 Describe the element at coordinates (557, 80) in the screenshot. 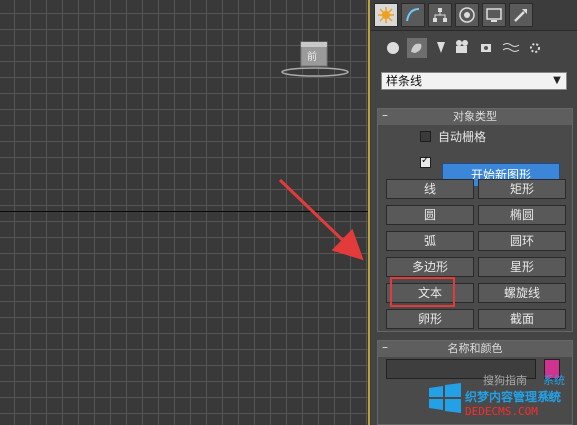

I see `chevron-down-icon: ▼` at that location.